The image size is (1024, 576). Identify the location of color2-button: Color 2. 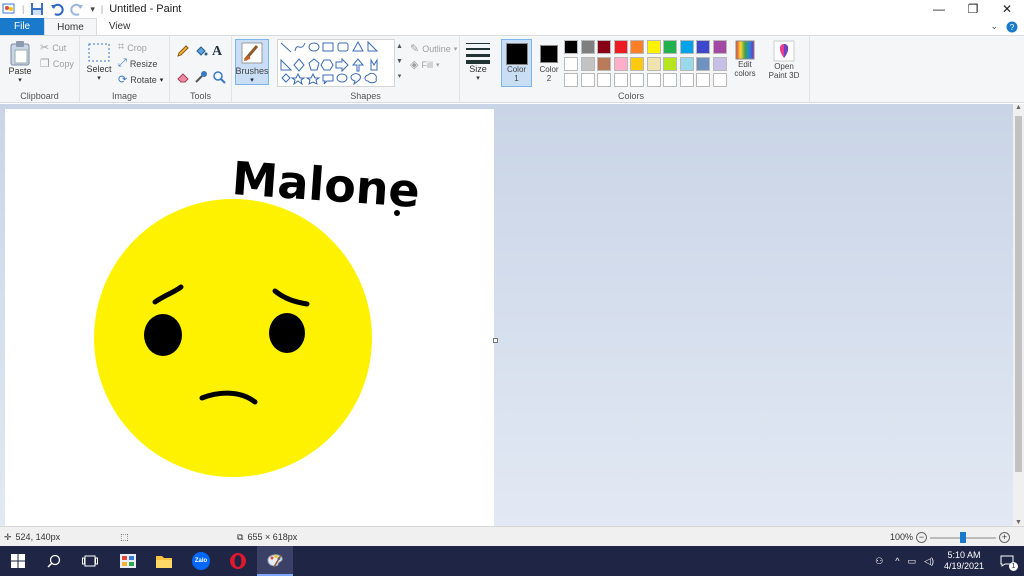
(549, 63).